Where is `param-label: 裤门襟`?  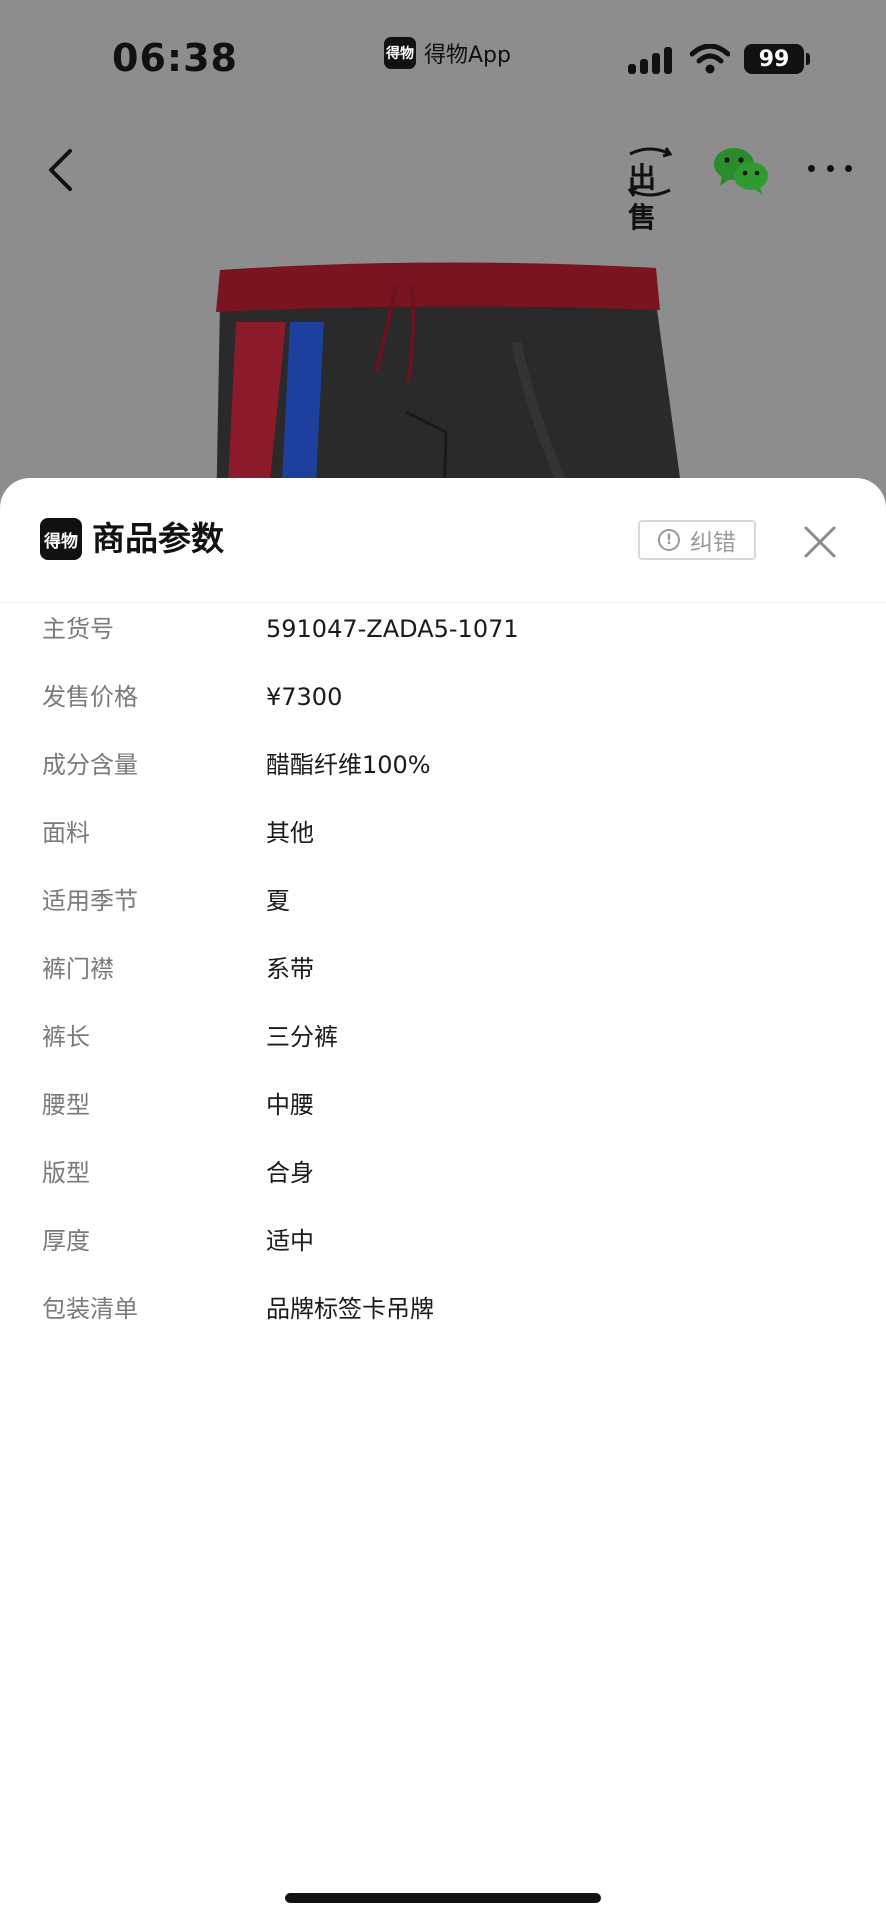
param-label: 裤门襟 is located at coordinates (78, 969).